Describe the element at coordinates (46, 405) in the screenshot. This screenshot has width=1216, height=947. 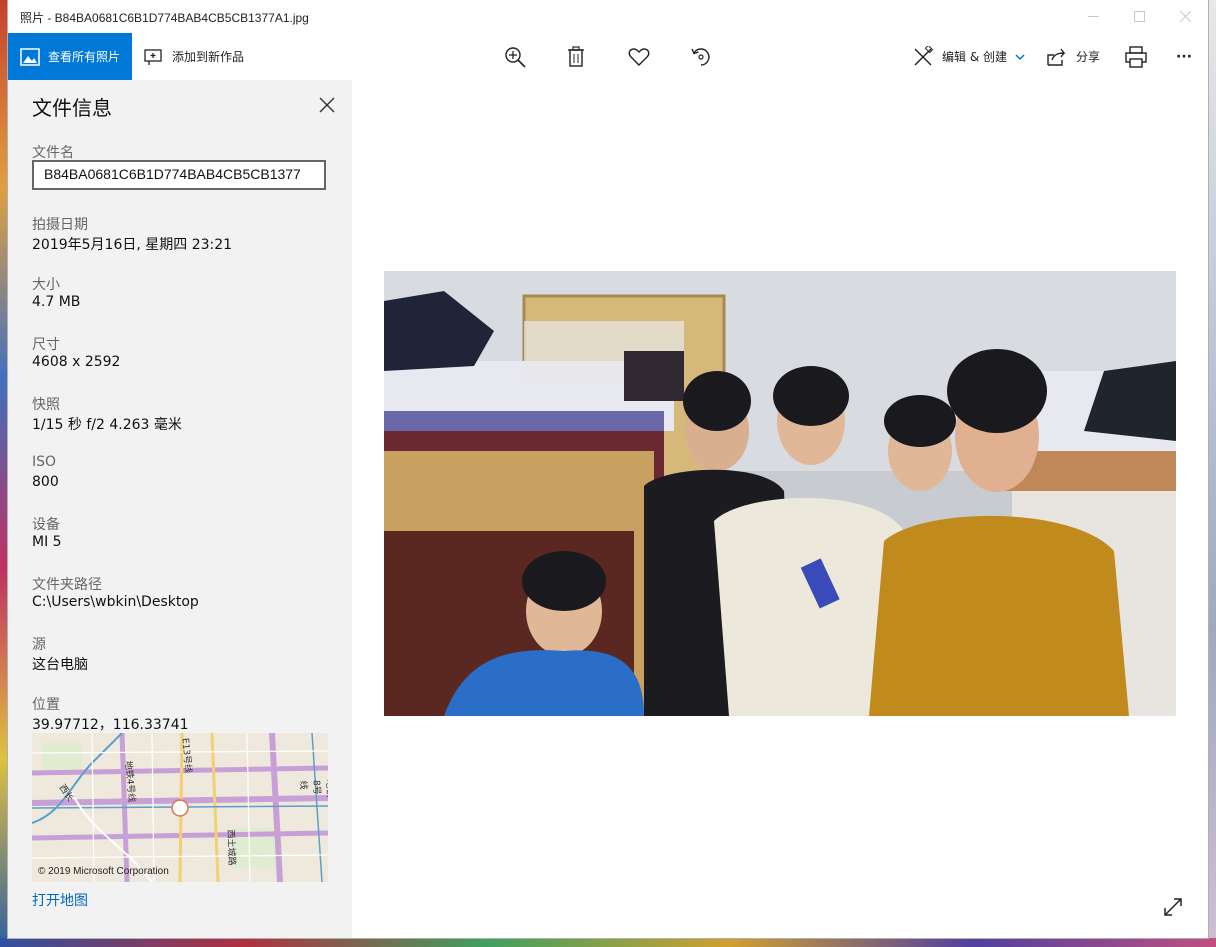
I see `snapshot-label: 快照` at that location.